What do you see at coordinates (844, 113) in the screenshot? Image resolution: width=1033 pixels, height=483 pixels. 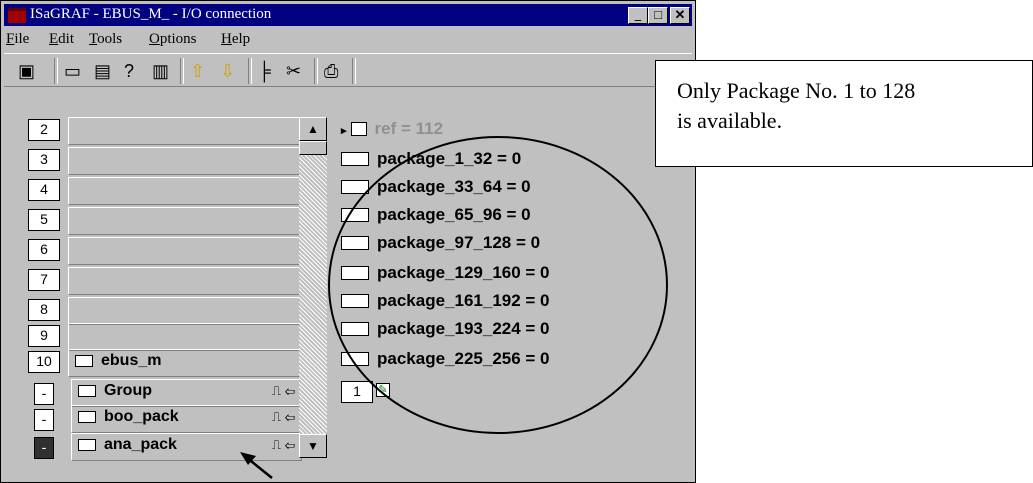 I see `callout-box: Only Package No. 1 to 128 is available.` at bounding box center [844, 113].